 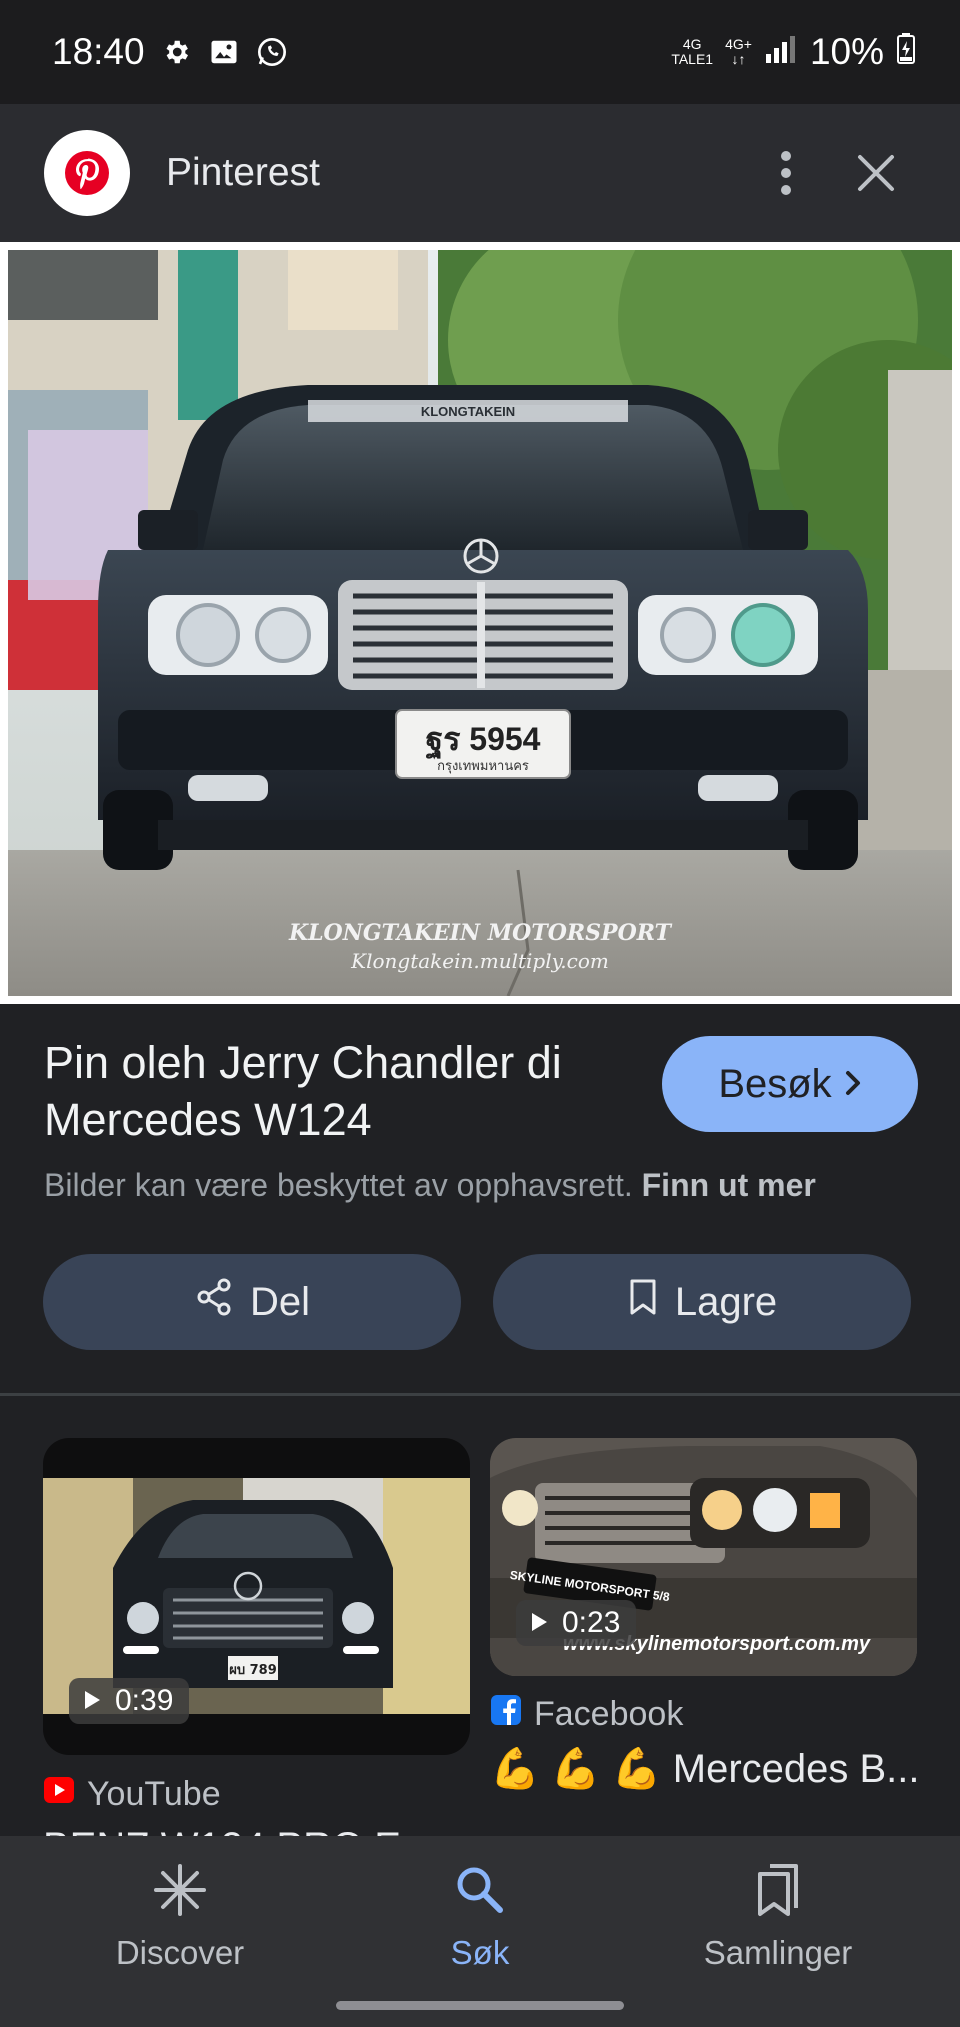 I want to click on save-button: Lagre, so click(x=702, y=1302).